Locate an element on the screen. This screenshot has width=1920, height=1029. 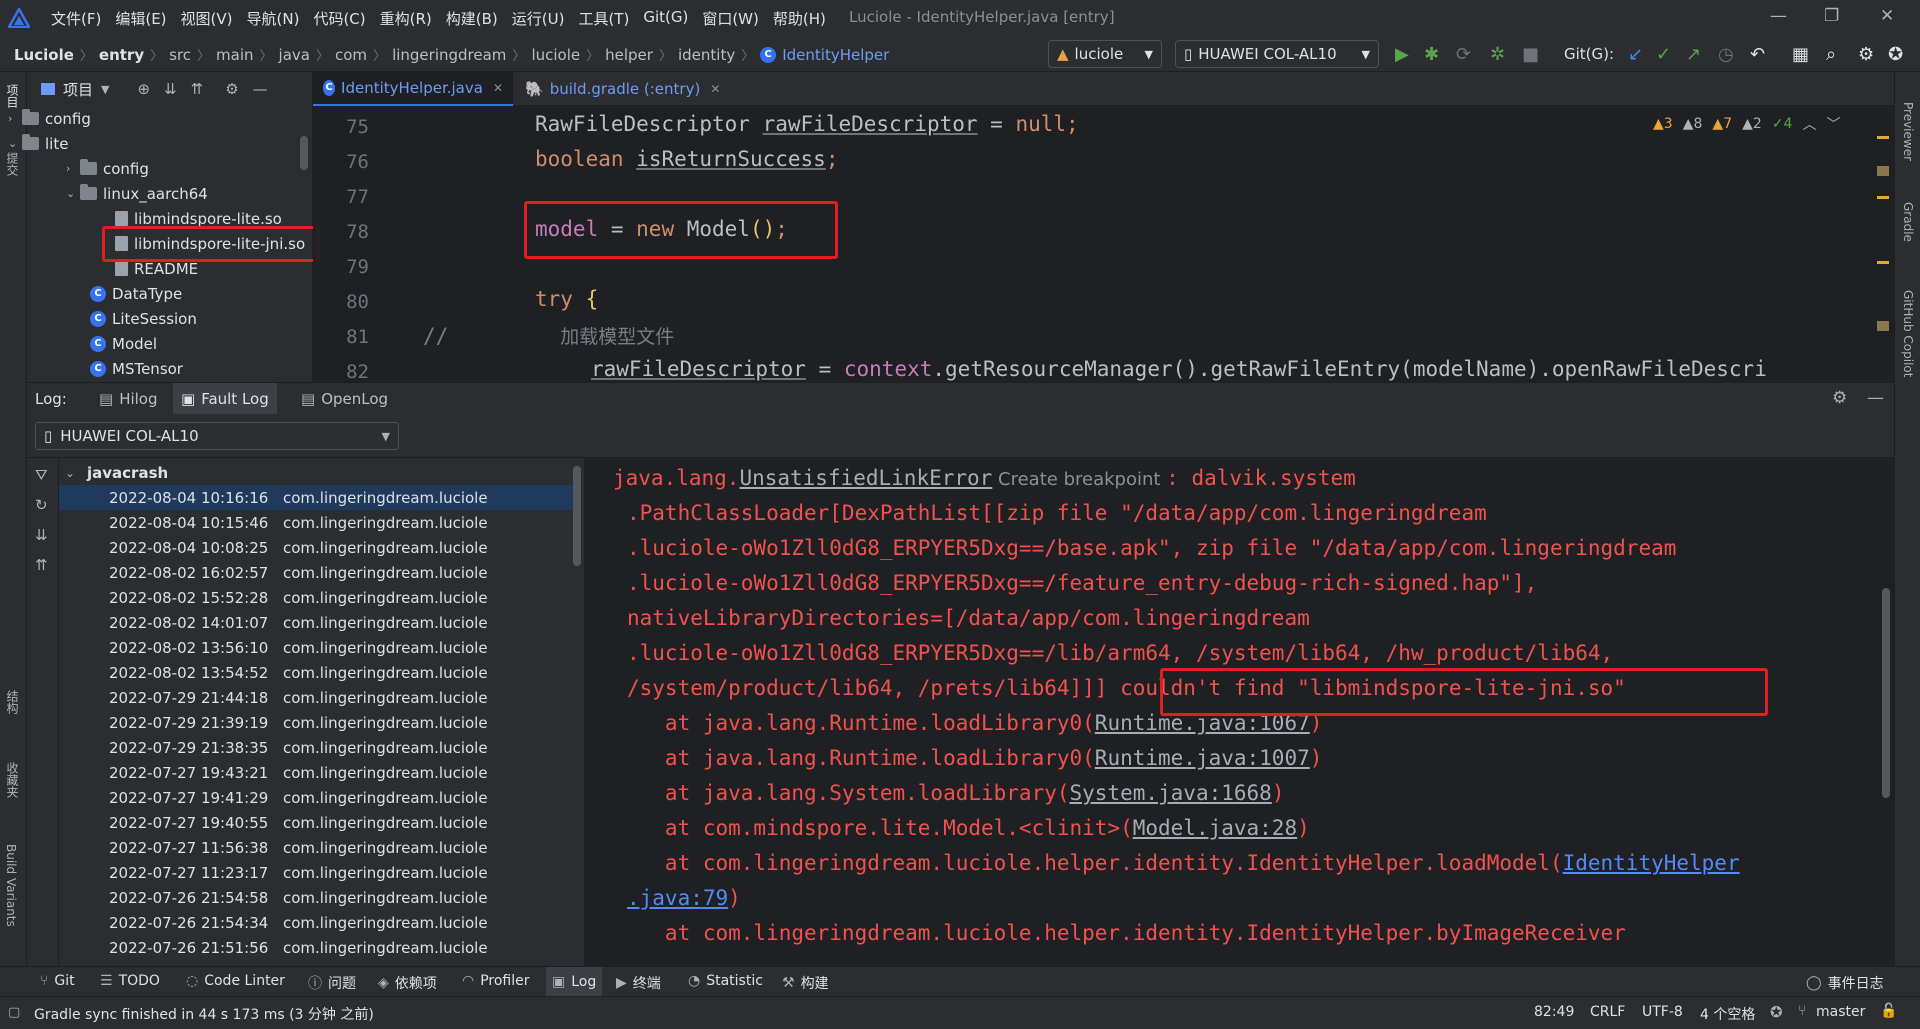
detail-scrollbar is located at coordinates (1886, 693).